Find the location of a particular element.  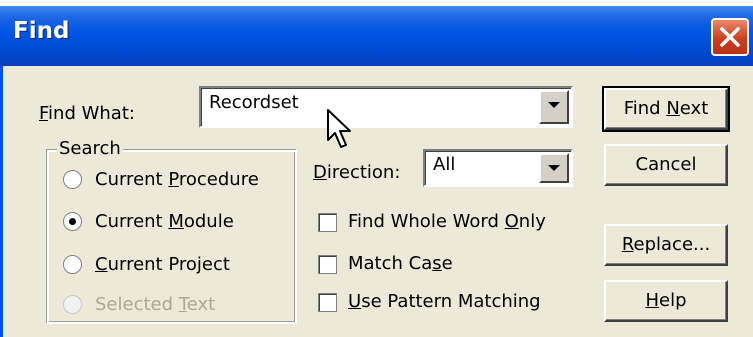

checkbox-label-pattern-matching: Use Pattern Matching is located at coordinates (444, 301).